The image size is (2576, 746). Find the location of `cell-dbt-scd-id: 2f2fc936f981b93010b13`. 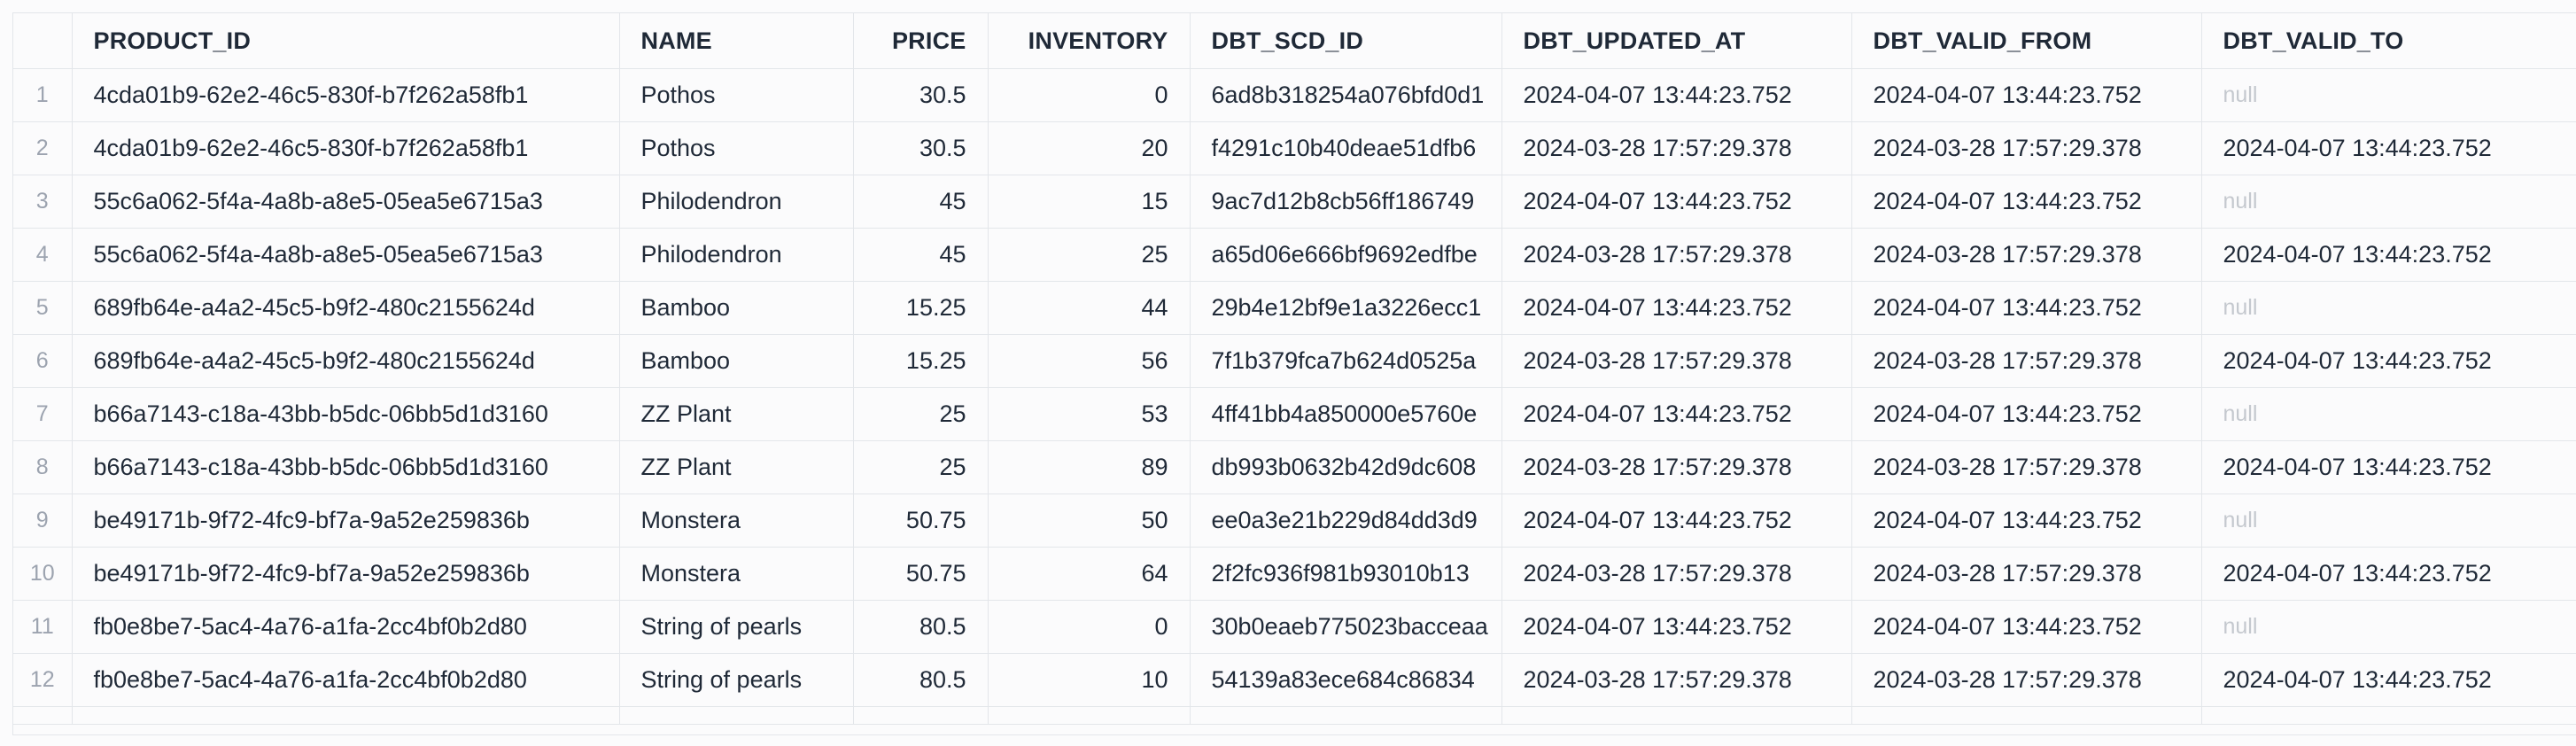

cell-dbt-scd-id: 2f2fc936f981b93010b13 is located at coordinates (1346, 574).